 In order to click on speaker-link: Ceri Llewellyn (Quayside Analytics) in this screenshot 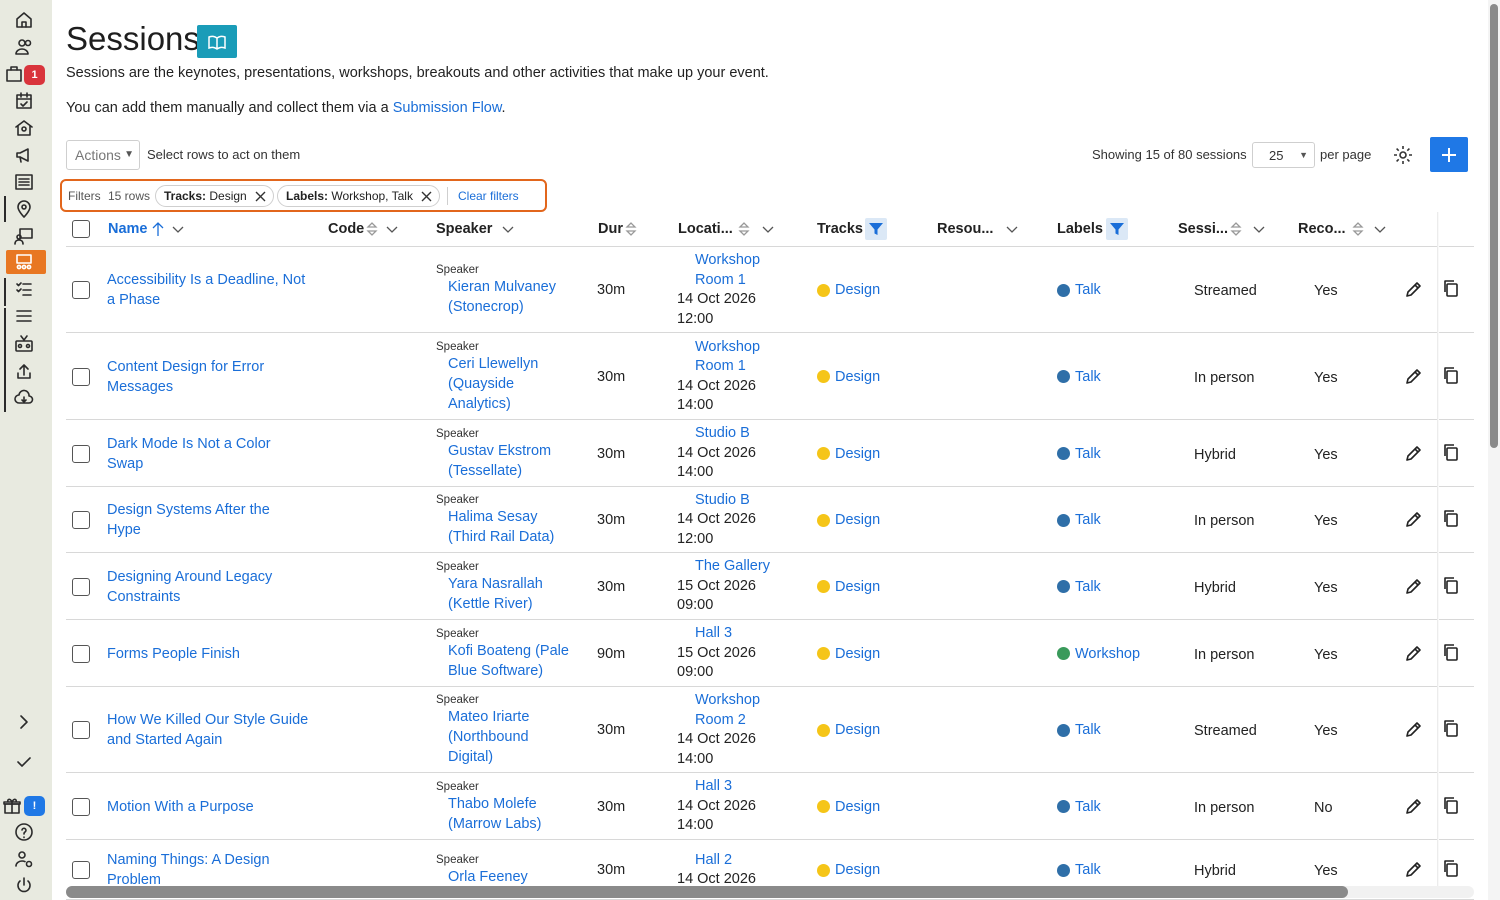, I will do `click(518, 384)`.